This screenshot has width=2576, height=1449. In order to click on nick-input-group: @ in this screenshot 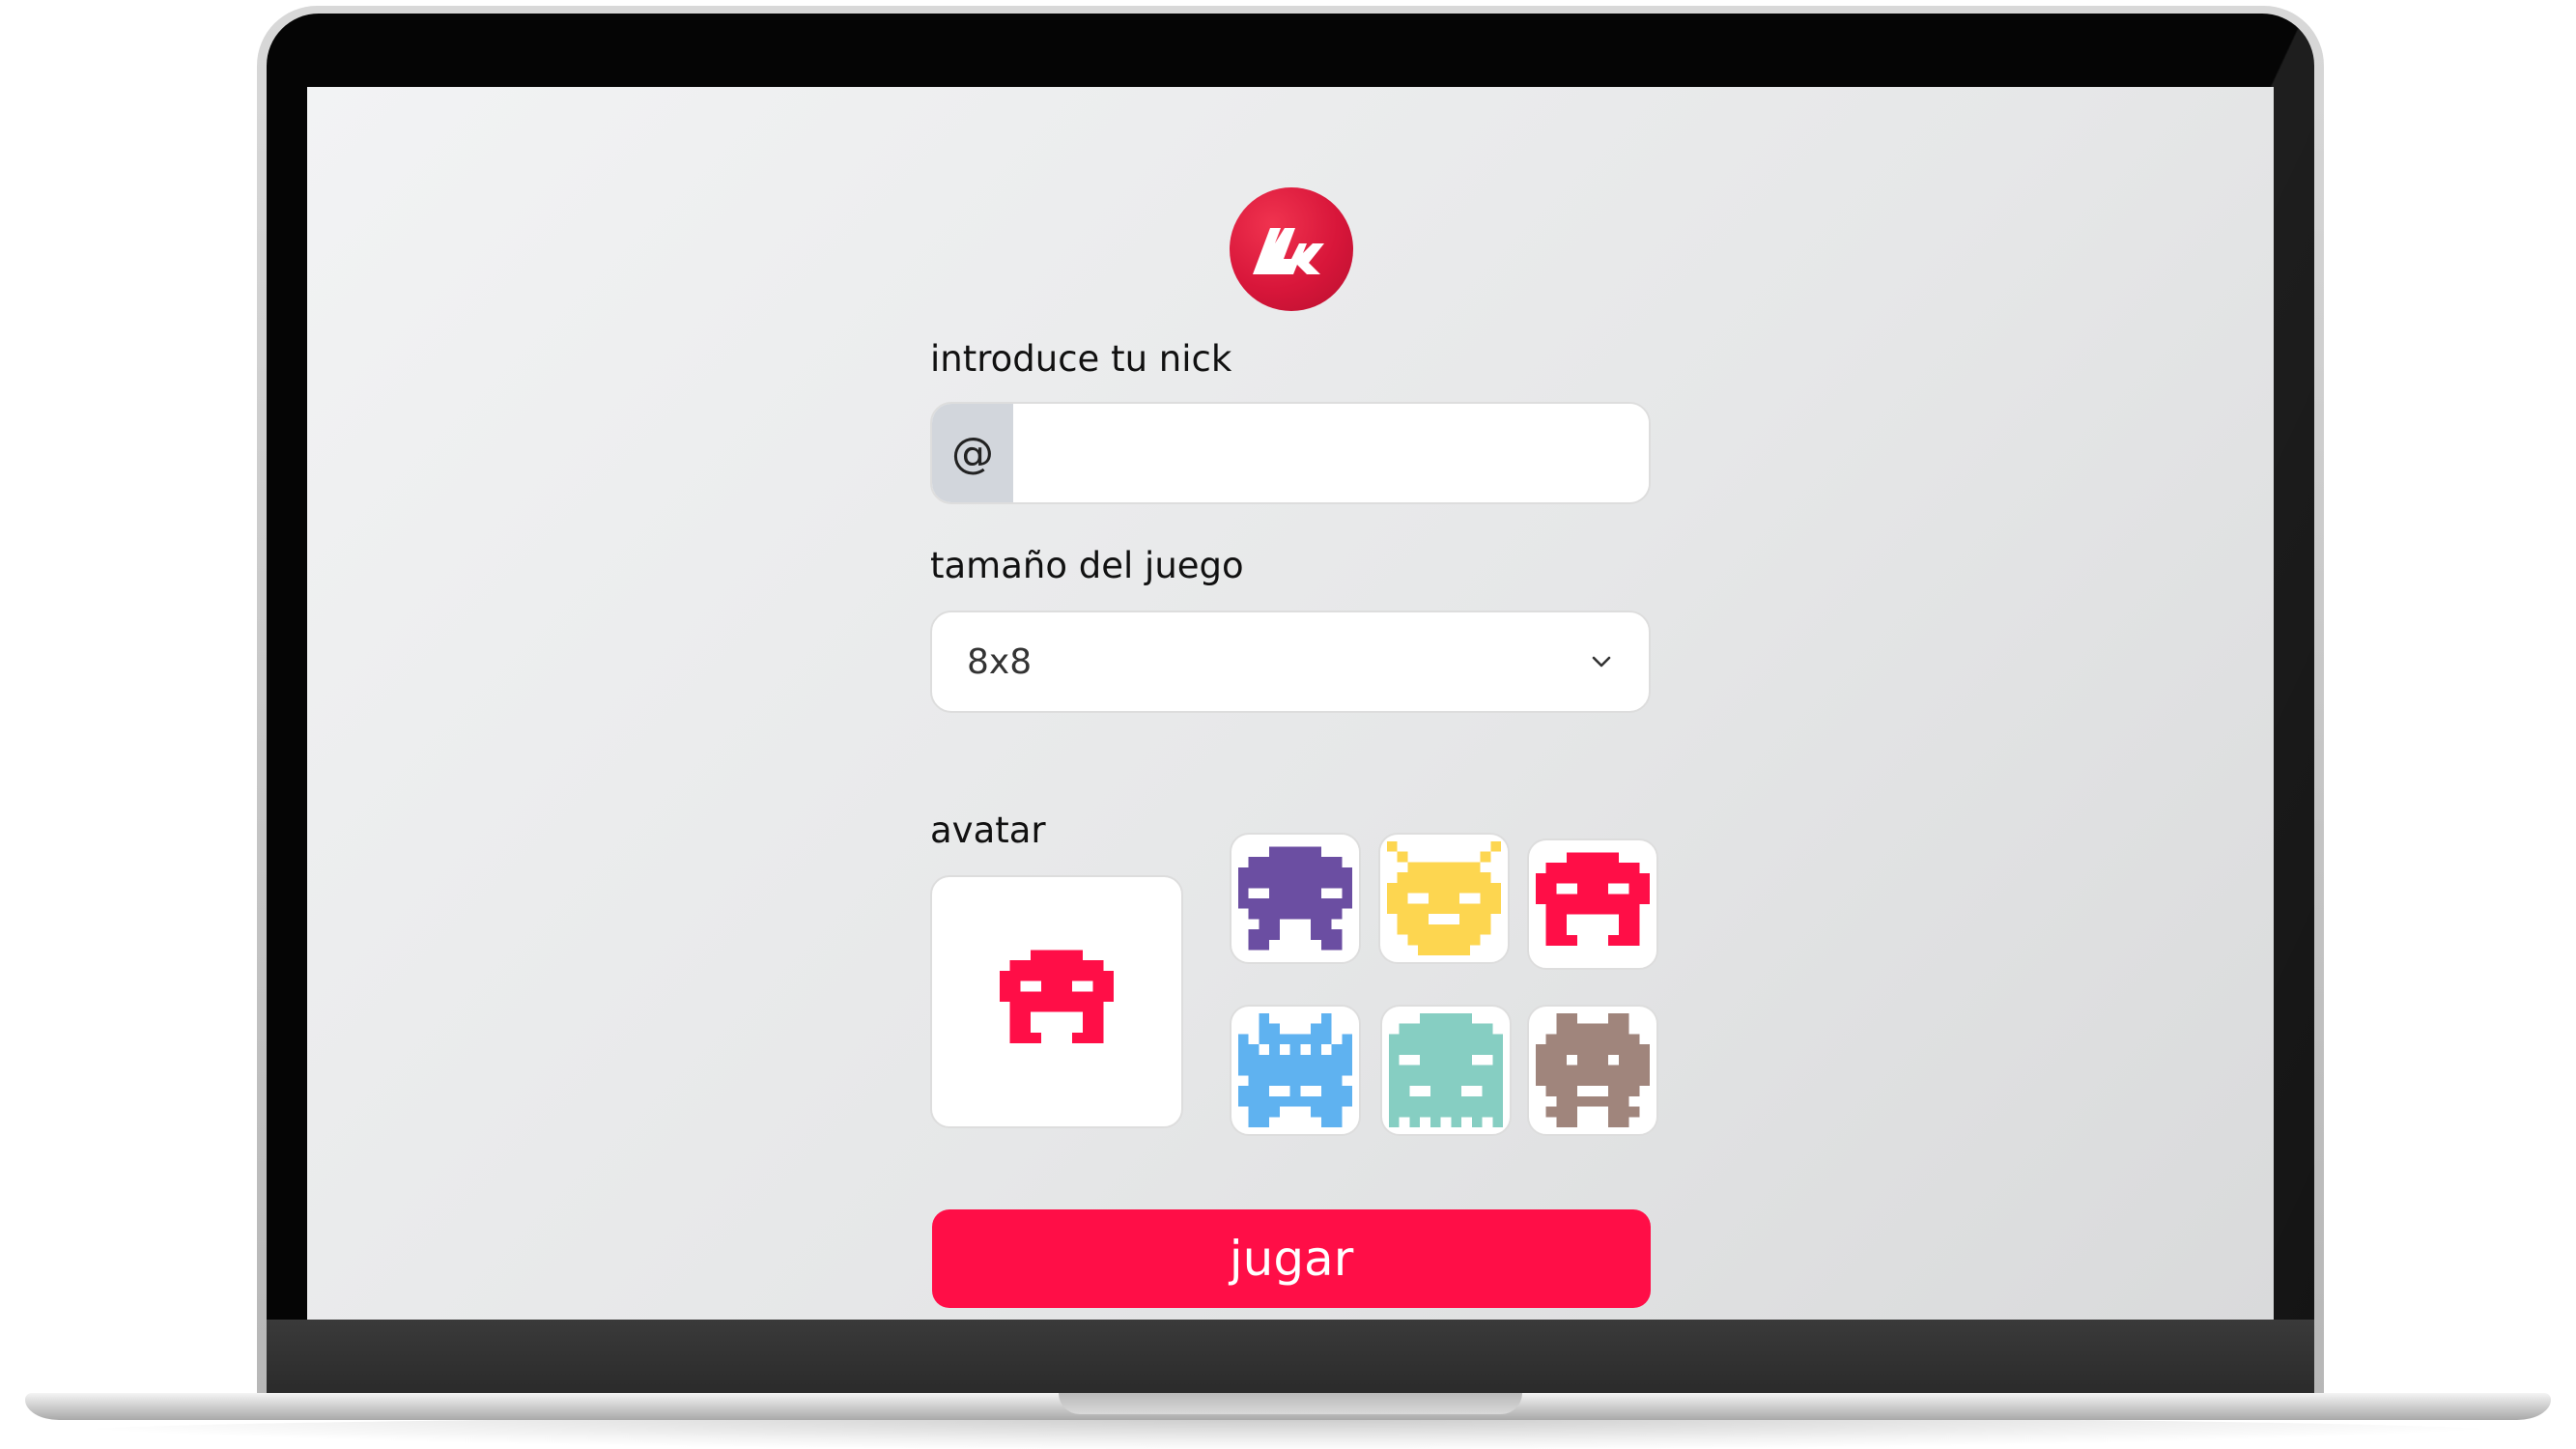, I will do `click(1290, 453)`.